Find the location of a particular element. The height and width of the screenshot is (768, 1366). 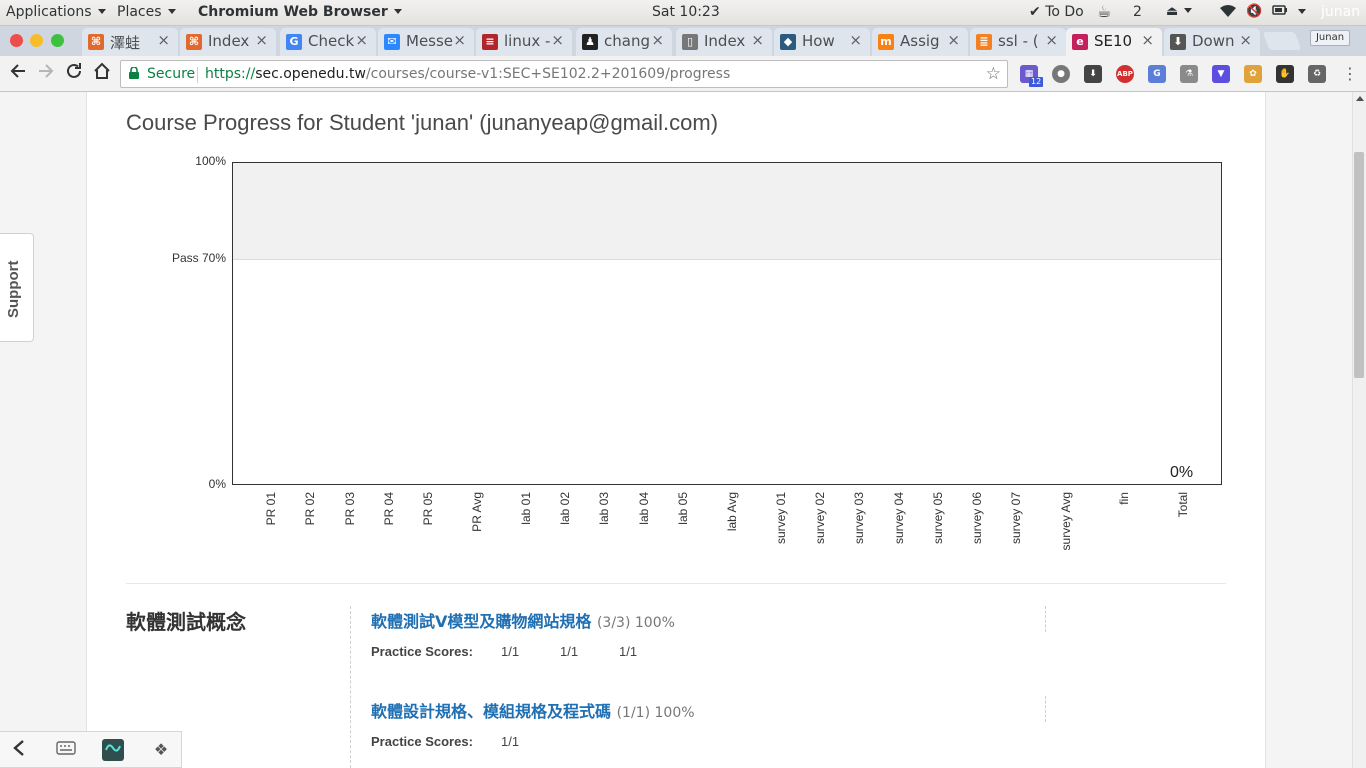

collapse-arrow-icon is located at coordinates (19, 750).